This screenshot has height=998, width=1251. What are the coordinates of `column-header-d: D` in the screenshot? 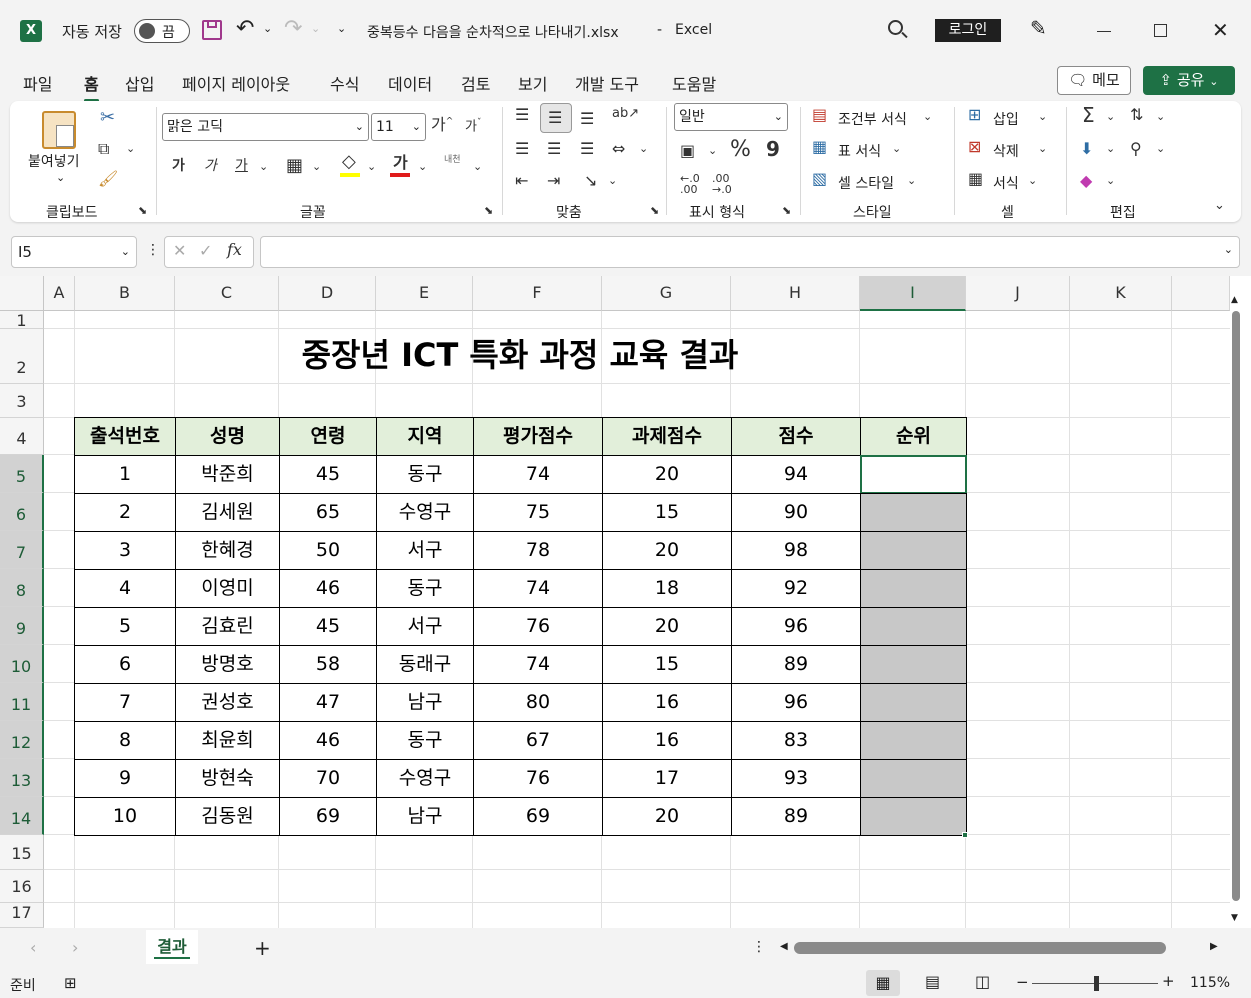 It's located at (327, 293).